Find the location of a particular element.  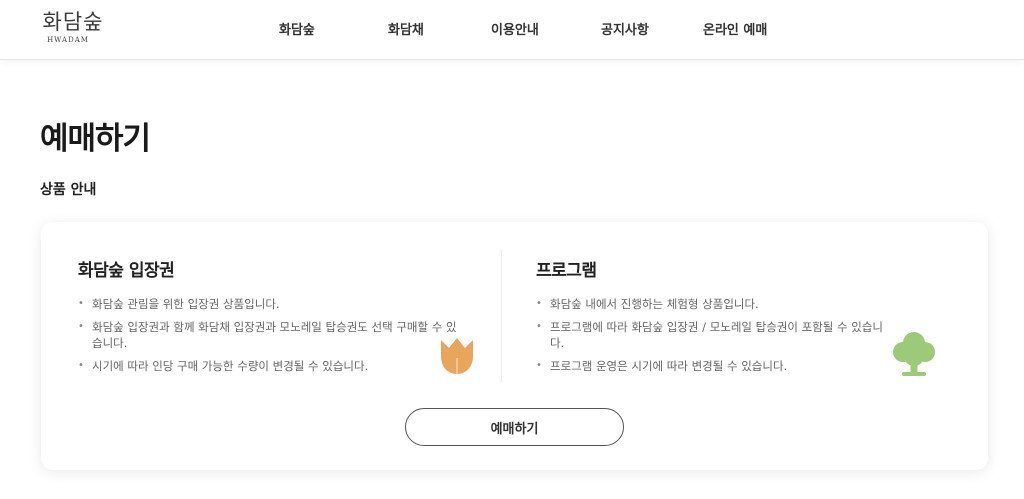

site-header: 화담숲 HWADAM 화담숲 화담채 이용안내 공지사항 온라인 예매 is located at coordinates (512, 30).